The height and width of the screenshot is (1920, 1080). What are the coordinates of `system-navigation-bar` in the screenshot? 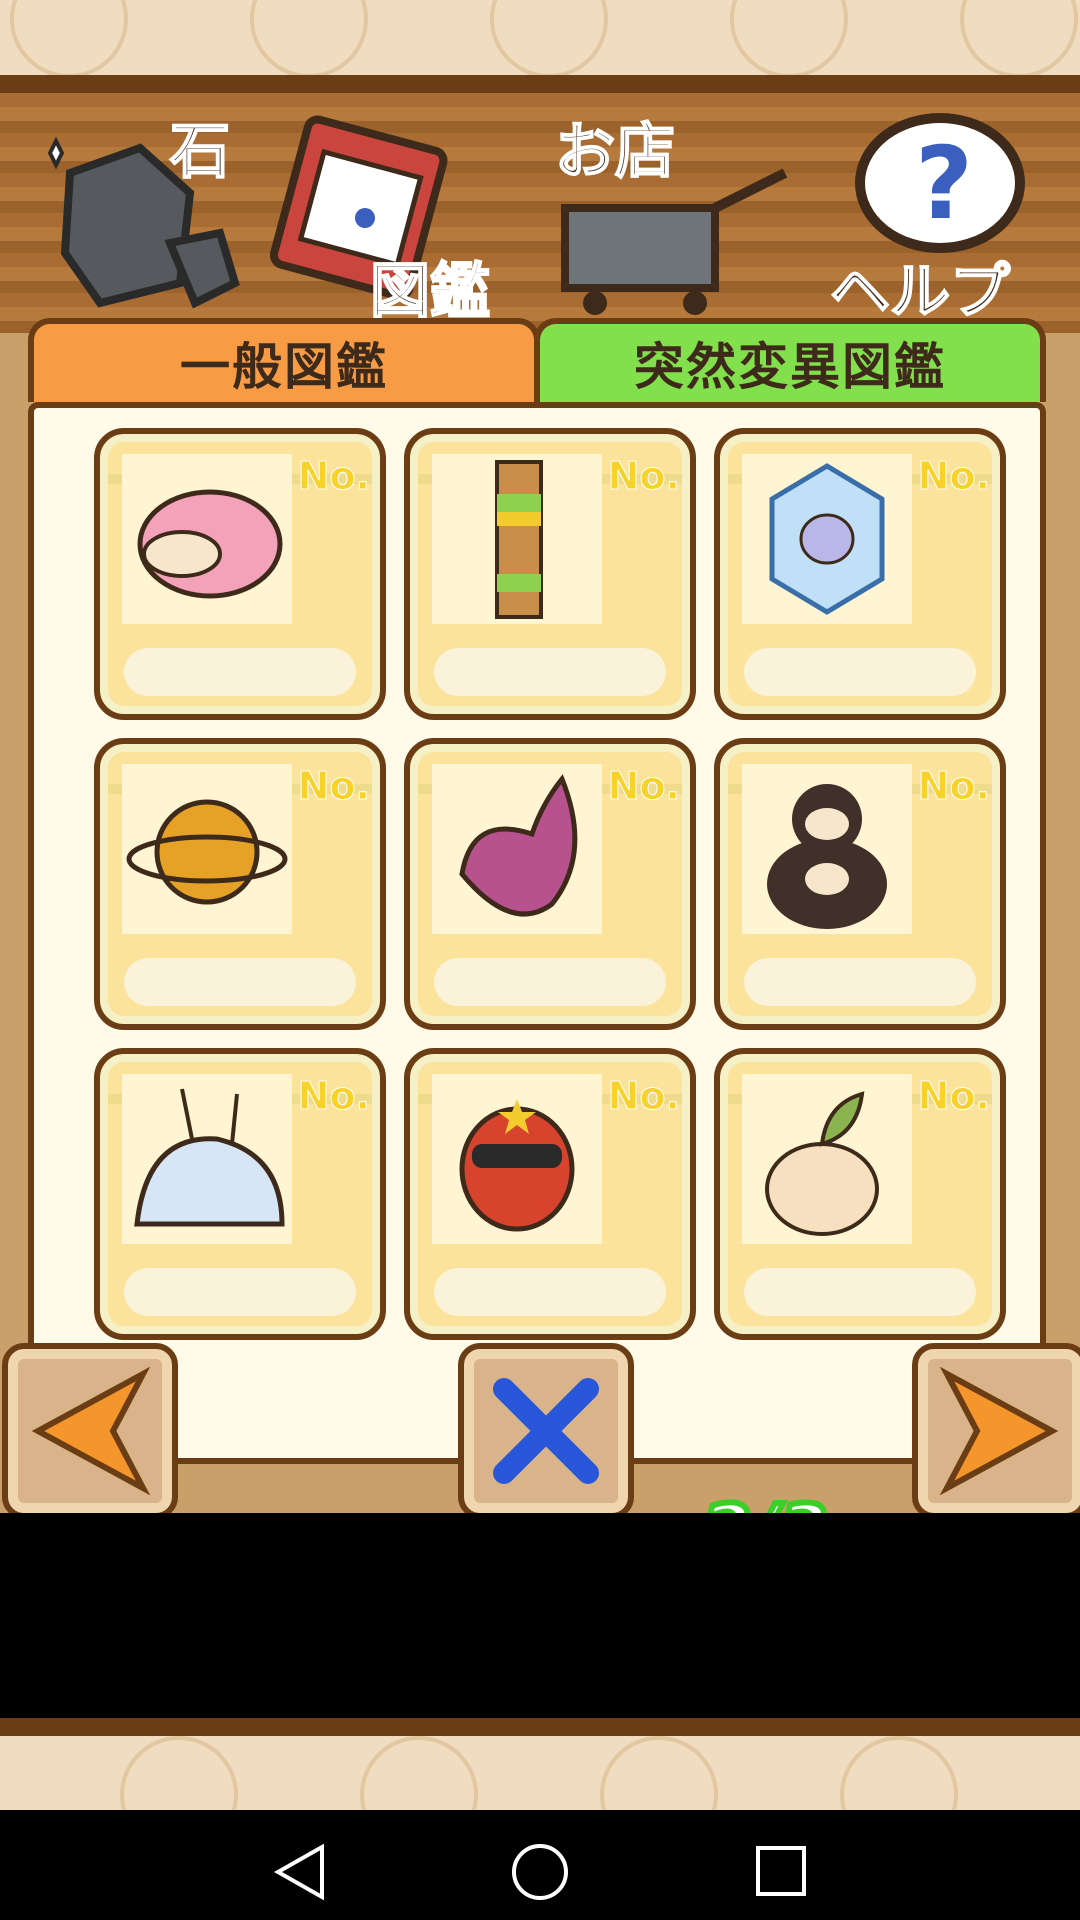 It's located at (540, 1865).